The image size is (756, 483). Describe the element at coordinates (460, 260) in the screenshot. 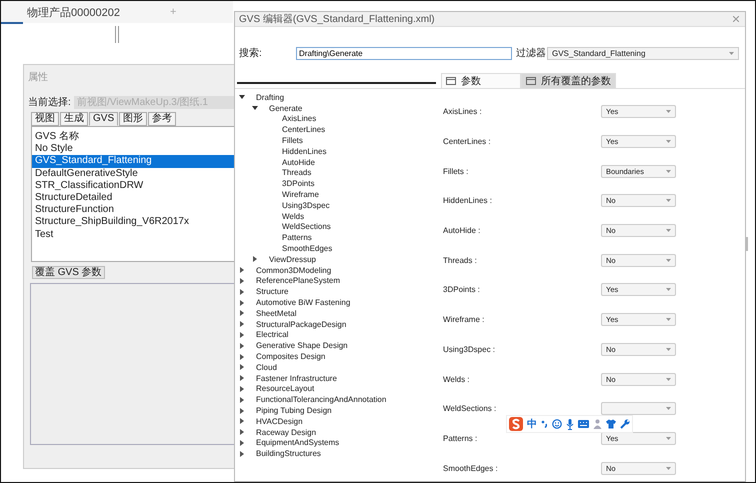

I see `parameter-label: Threads :` at that location.